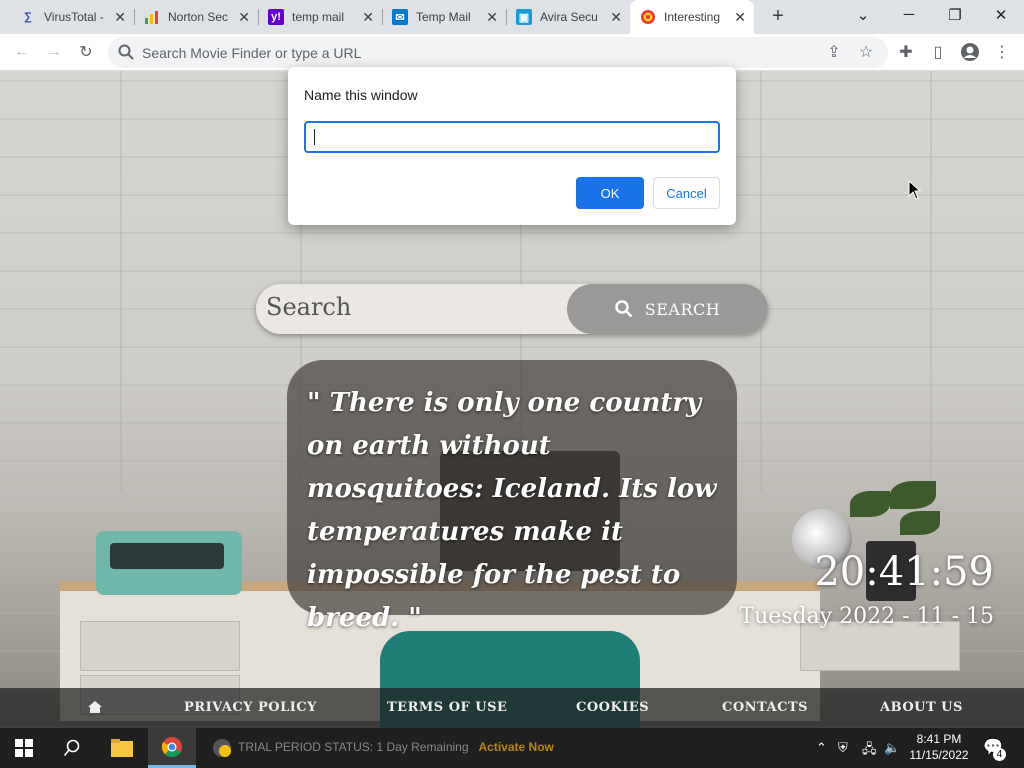 Image resolution: width=1024 pixels, height=768 pixels. Describe the element at coordinates (909, 14) in the screenshot. I see `minimize-button: ─` at that location.